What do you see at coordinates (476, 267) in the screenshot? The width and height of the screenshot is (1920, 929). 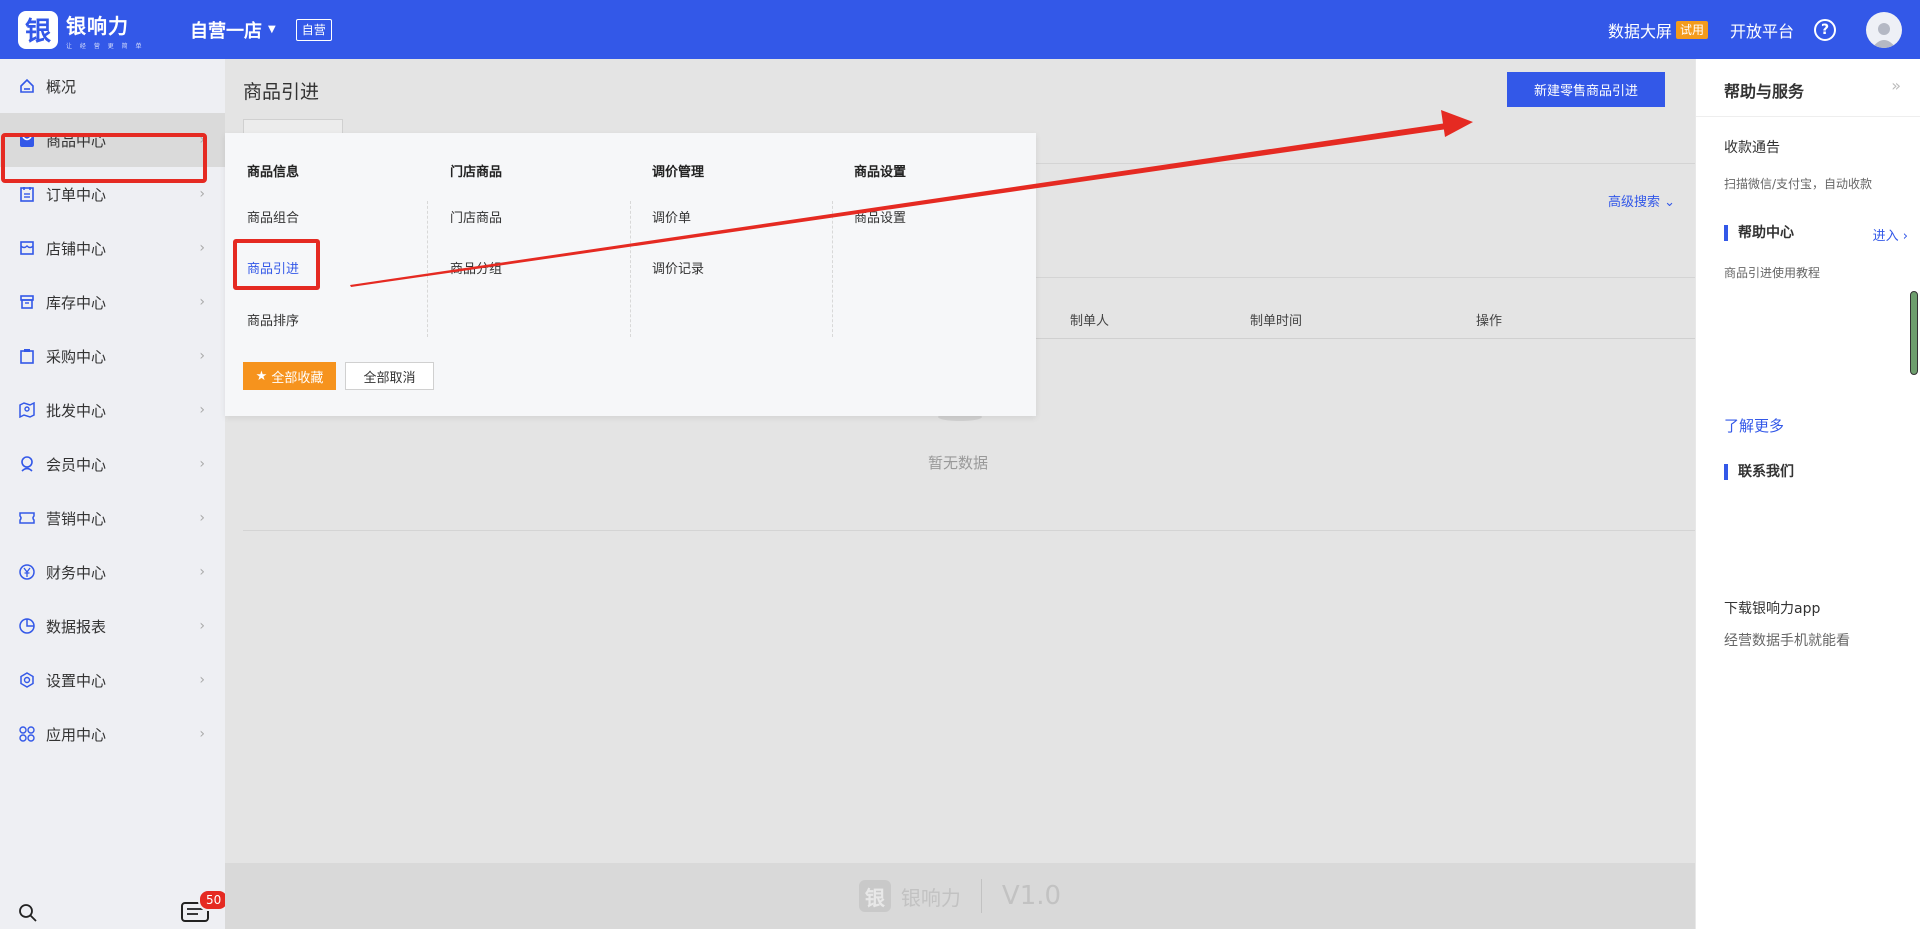 I see `menu-item-product-groups: 商品分组` at bounding box center [476, 267].